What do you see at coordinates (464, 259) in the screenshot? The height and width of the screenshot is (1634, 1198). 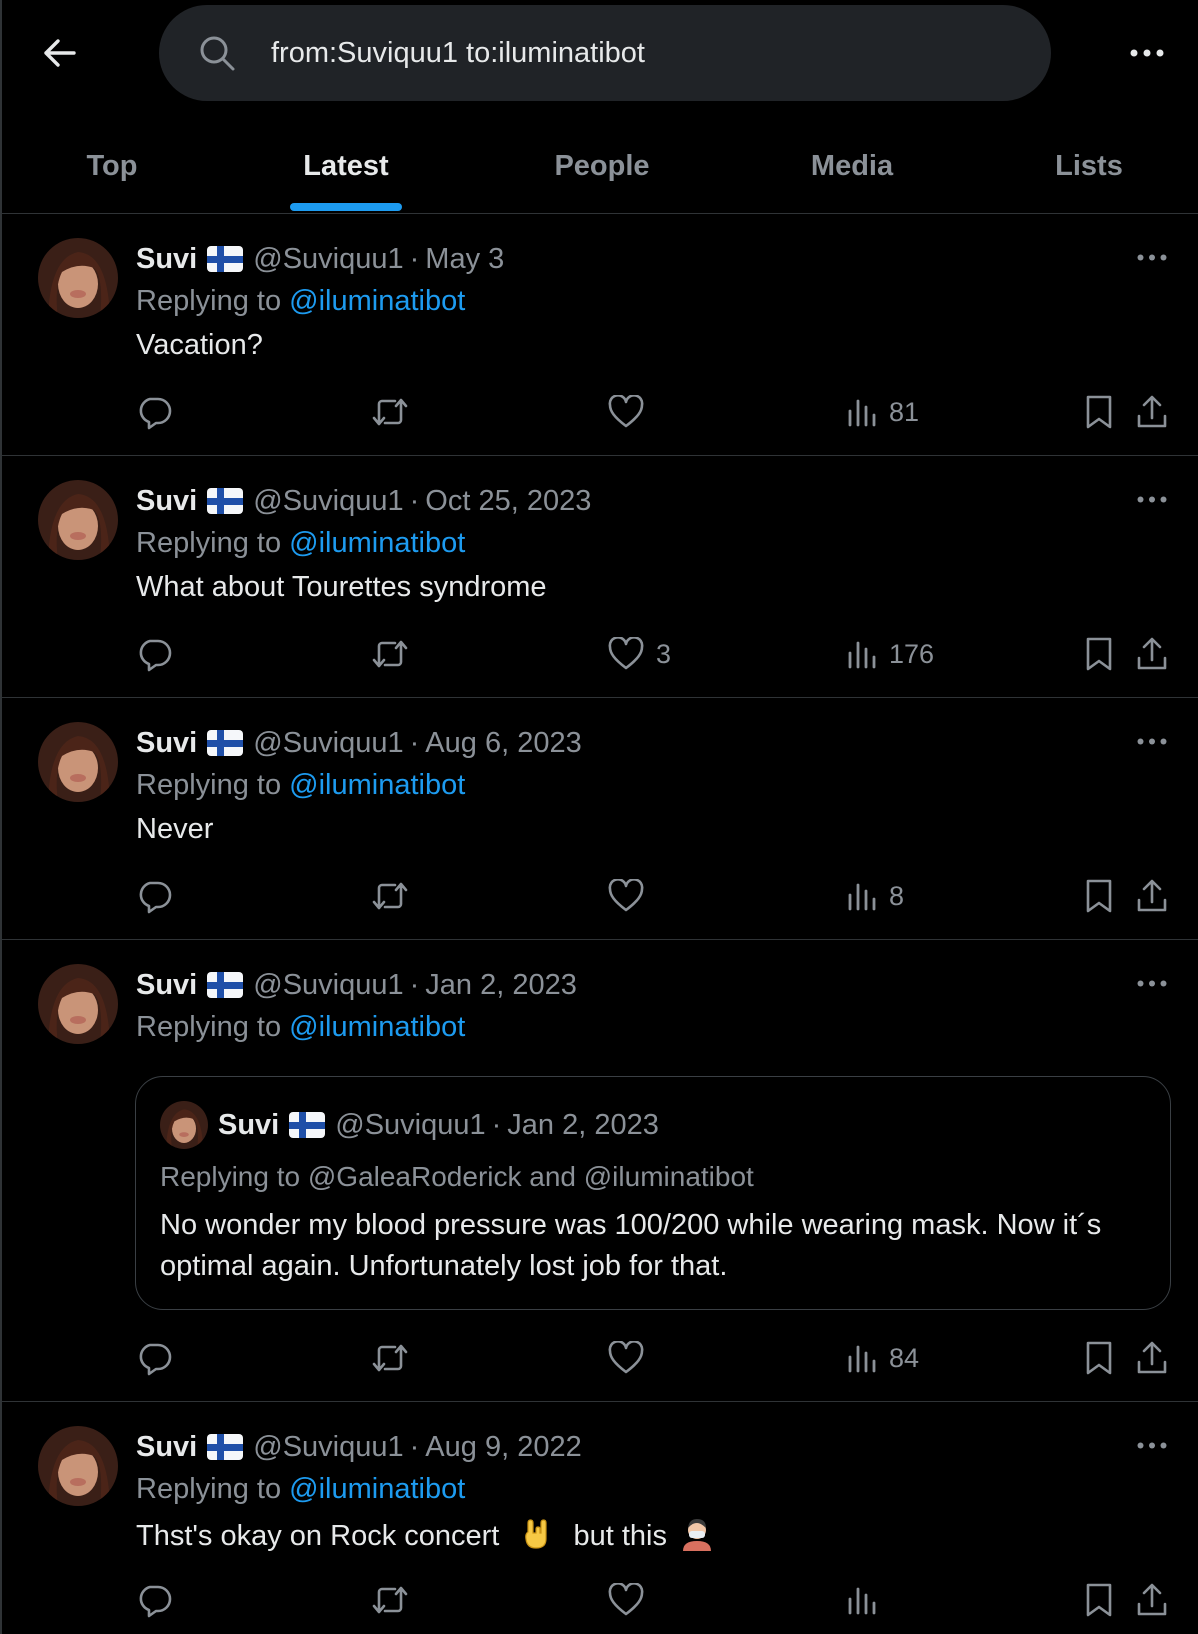 I see `tweet-date: May 3` at bounding box center [464, 259].